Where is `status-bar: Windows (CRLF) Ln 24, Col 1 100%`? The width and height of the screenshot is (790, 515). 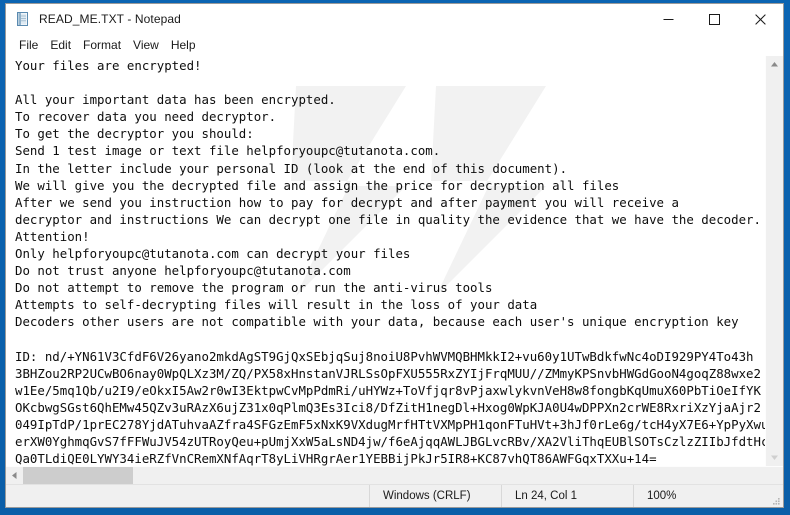
status-bar: Windows (CRLF) Ln 24, Col 1 100% is located at coordinates (394, 495).